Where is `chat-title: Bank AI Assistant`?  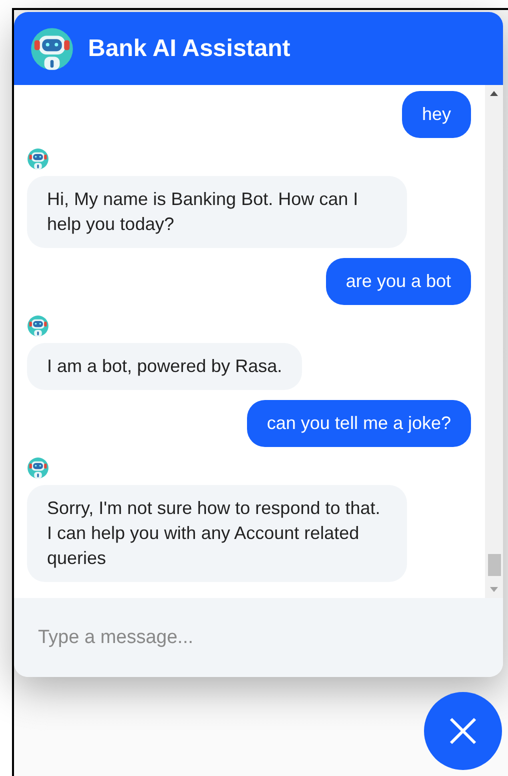
chat-title: Bank AI Assistant is located at coordinates (189, 48).